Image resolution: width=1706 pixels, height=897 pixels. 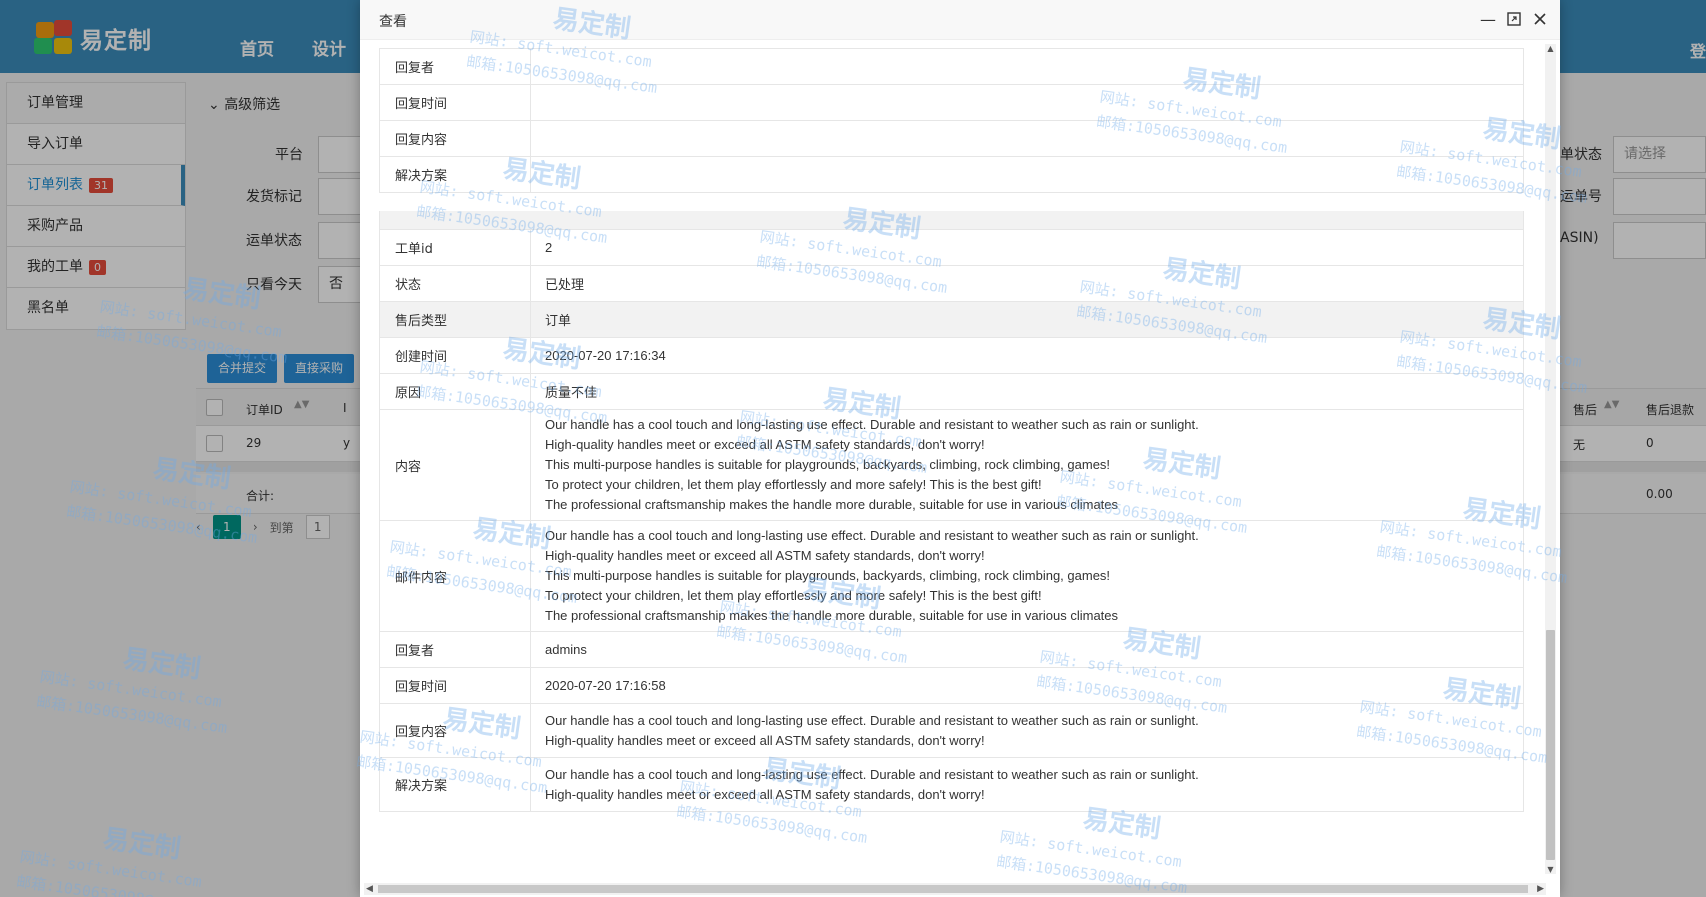 I want to click on modal-title: 查看, so click(x=393, y=22).